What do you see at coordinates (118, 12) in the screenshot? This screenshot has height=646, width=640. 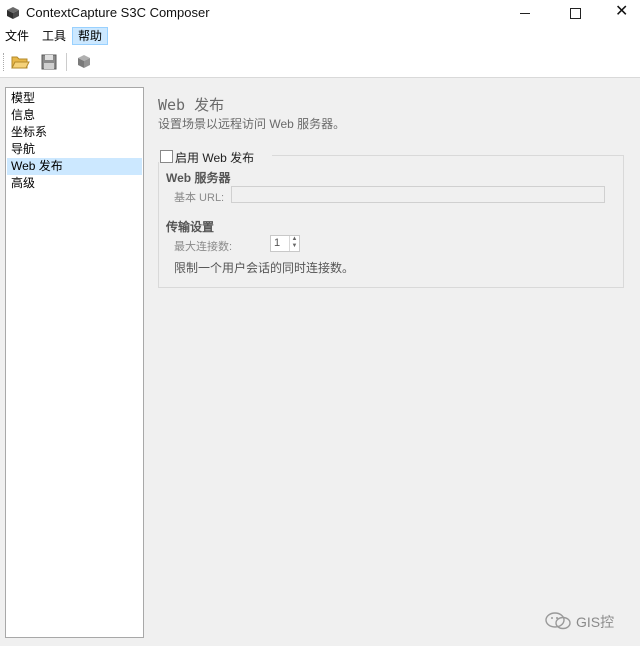 I see `window-title: ContextCapture S3C Composer` at bounding box center [118, 12].